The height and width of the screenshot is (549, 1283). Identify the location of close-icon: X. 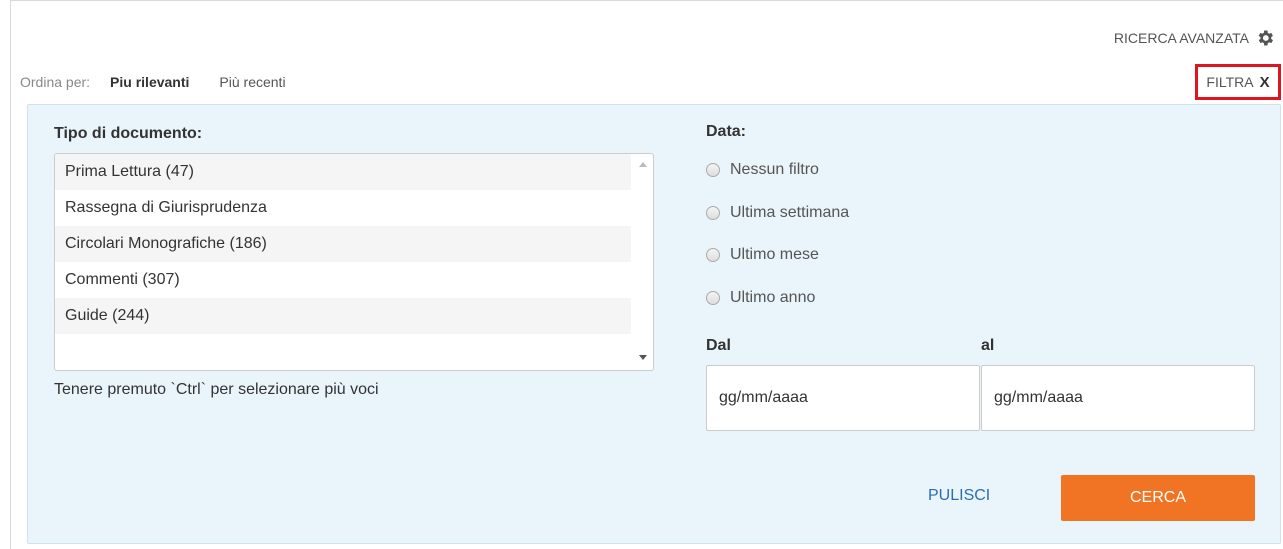
(1264, 82).